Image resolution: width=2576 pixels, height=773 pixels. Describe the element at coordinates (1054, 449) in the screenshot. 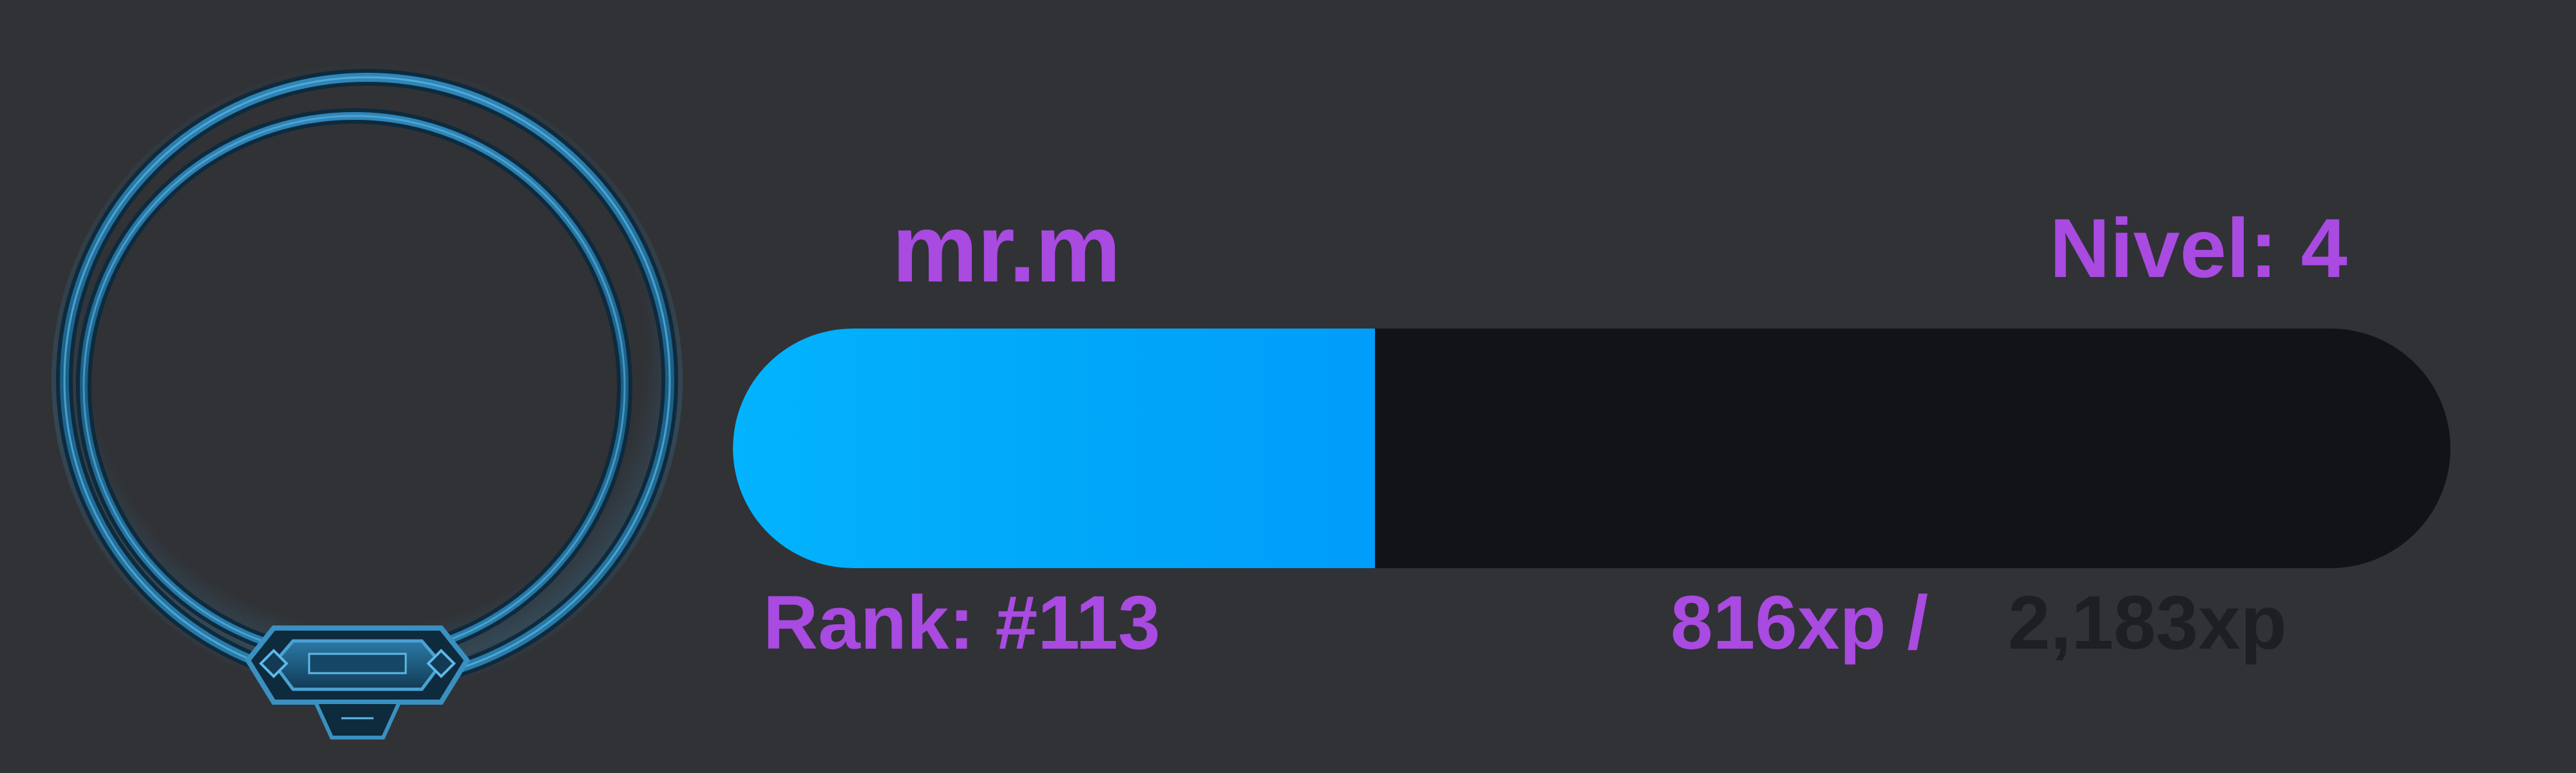

I see `xp-progress-fill` at that location.